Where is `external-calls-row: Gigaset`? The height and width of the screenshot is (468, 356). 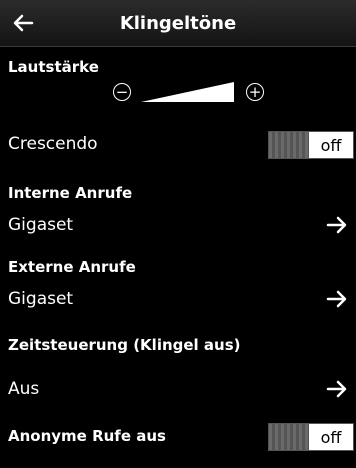 external-calls-row: Gigaset is located at coordinates (178, 299).